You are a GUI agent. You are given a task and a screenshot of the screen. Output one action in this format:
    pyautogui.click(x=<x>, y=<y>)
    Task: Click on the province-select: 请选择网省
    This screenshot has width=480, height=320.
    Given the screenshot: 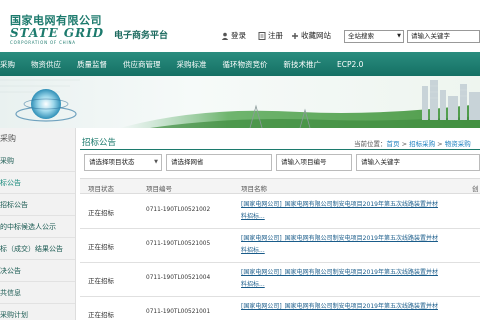 What is the action you would take?
    pyautogui.click(x=219, y=162)
    